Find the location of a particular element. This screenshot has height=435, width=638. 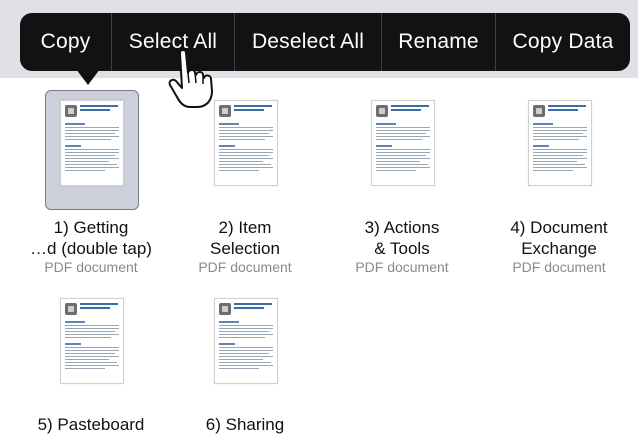

menu-pointer-arrow is located at coordinates (88, 77).